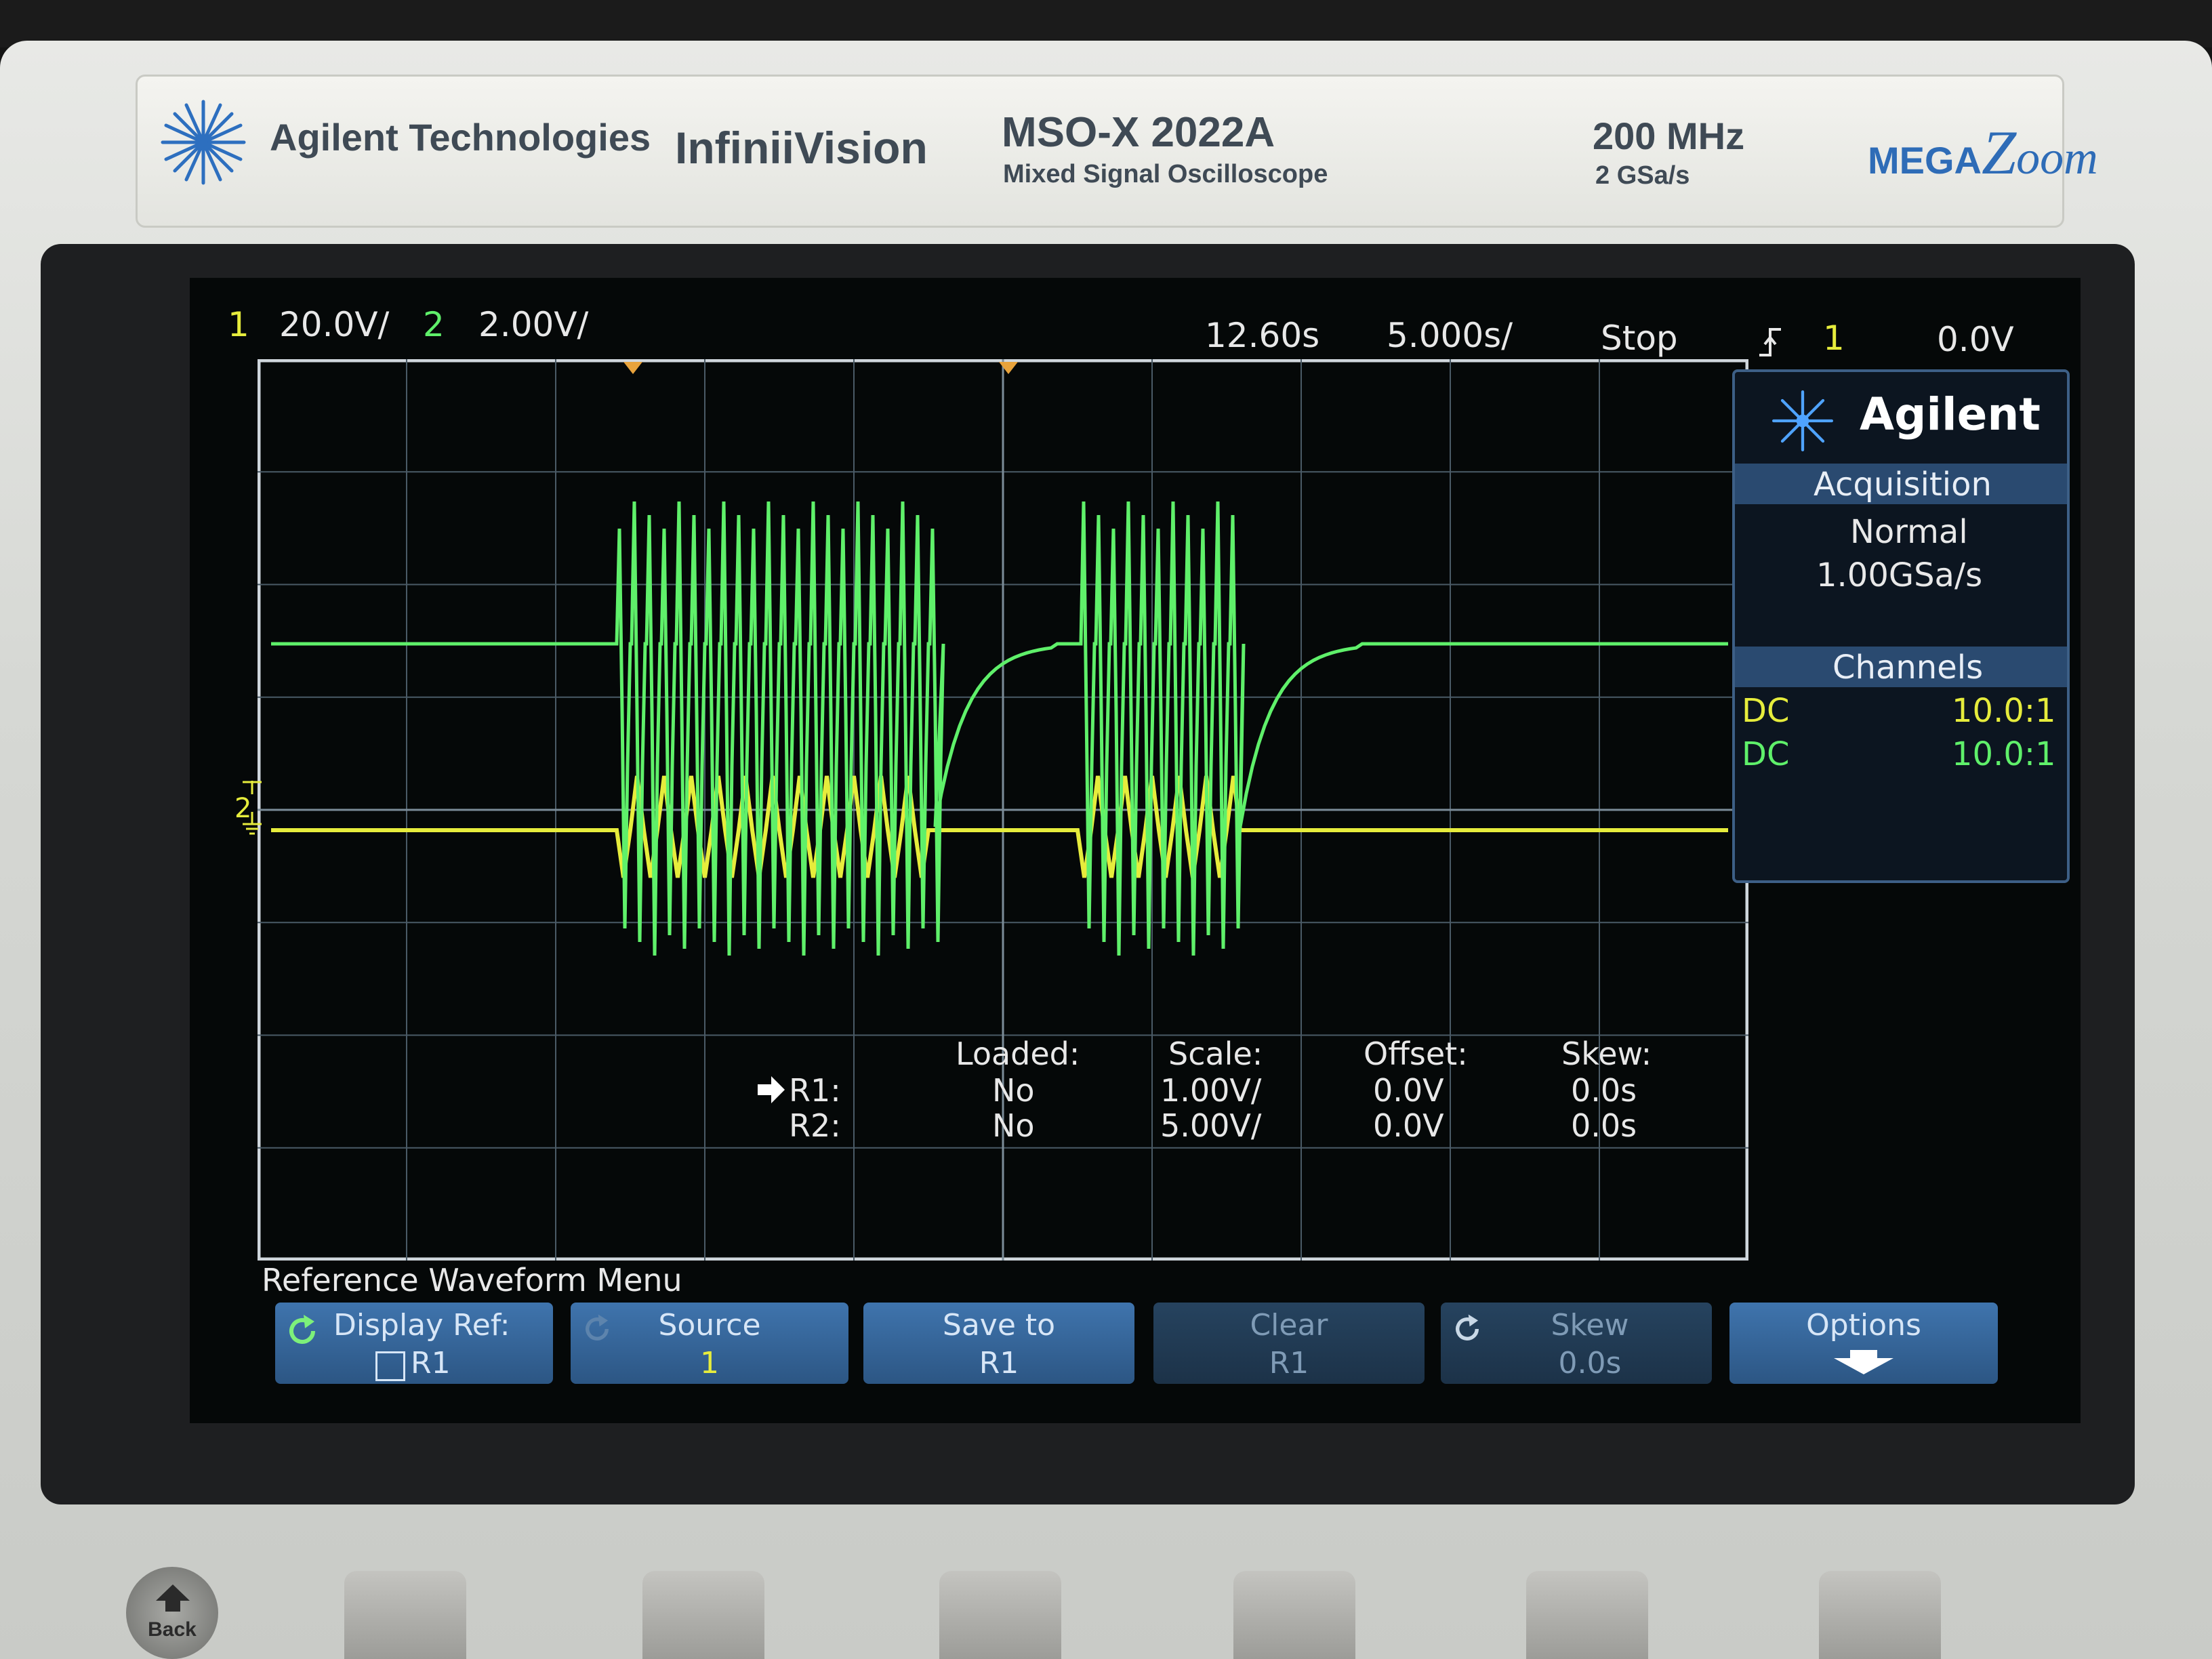  I want to click on megazoom-mega: MEGA, so click(1925, 160).